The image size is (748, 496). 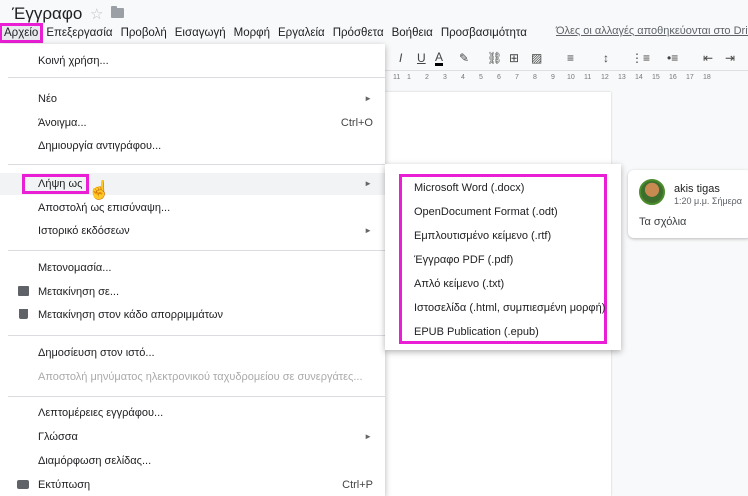 What do you see at coordinates (688, 204) in the screenshot?
I see `comment-card: akis tigas 1:20 μ.μ. Σήμερα Τα σχόλια` at bounding box center [688, 204].